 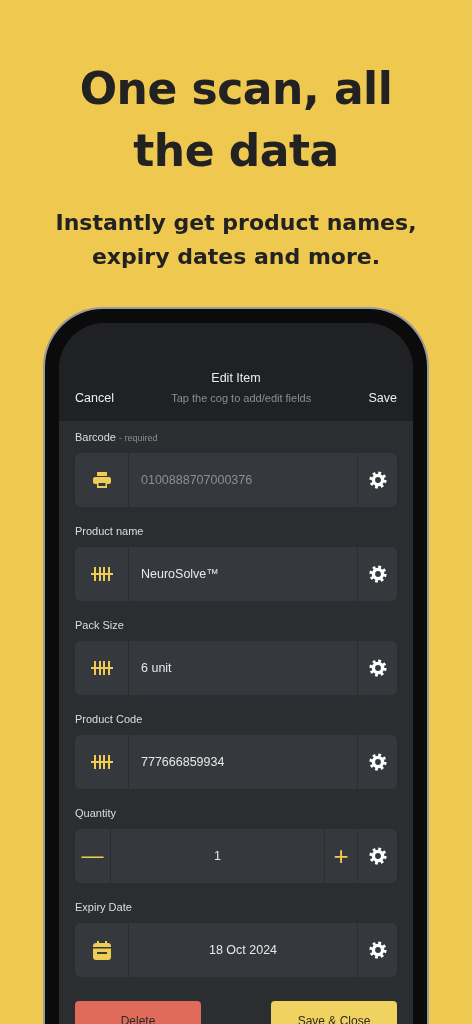 I want to click on quantity-field: 1, so click(x=217, y=856).